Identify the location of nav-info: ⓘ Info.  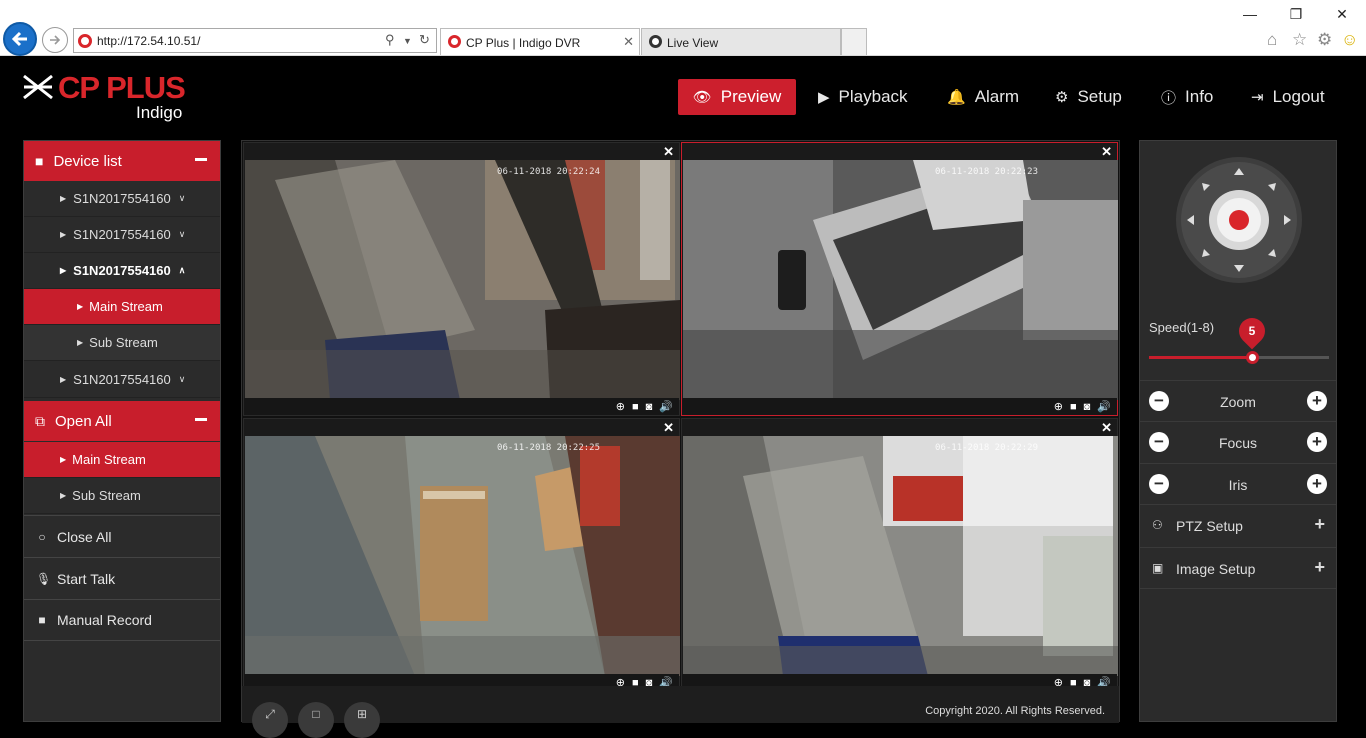
(1187, 97).